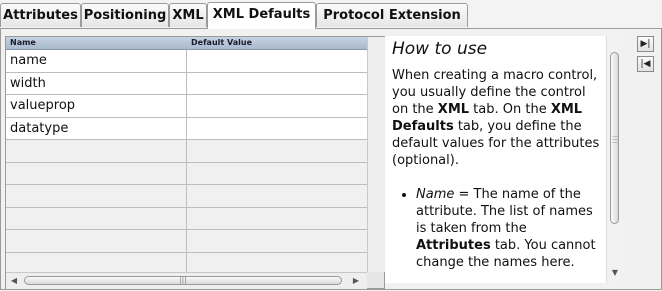 The width and height of the screenshot is (662, 291). What do you see at coordinates (40, 15) in the screenshot?
I see `tab-attributes: Attributes` at bounding box center [40, 15].